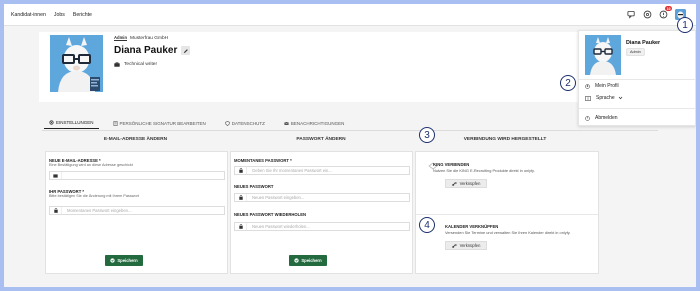 This screenshot has height=291, width=700. What do you see at coordinates (270, 214) in the screenshot?
I see `repeat-password-label: NEUES PASSWORT WIEDERHOLEN` at bounding box center [270, 214].